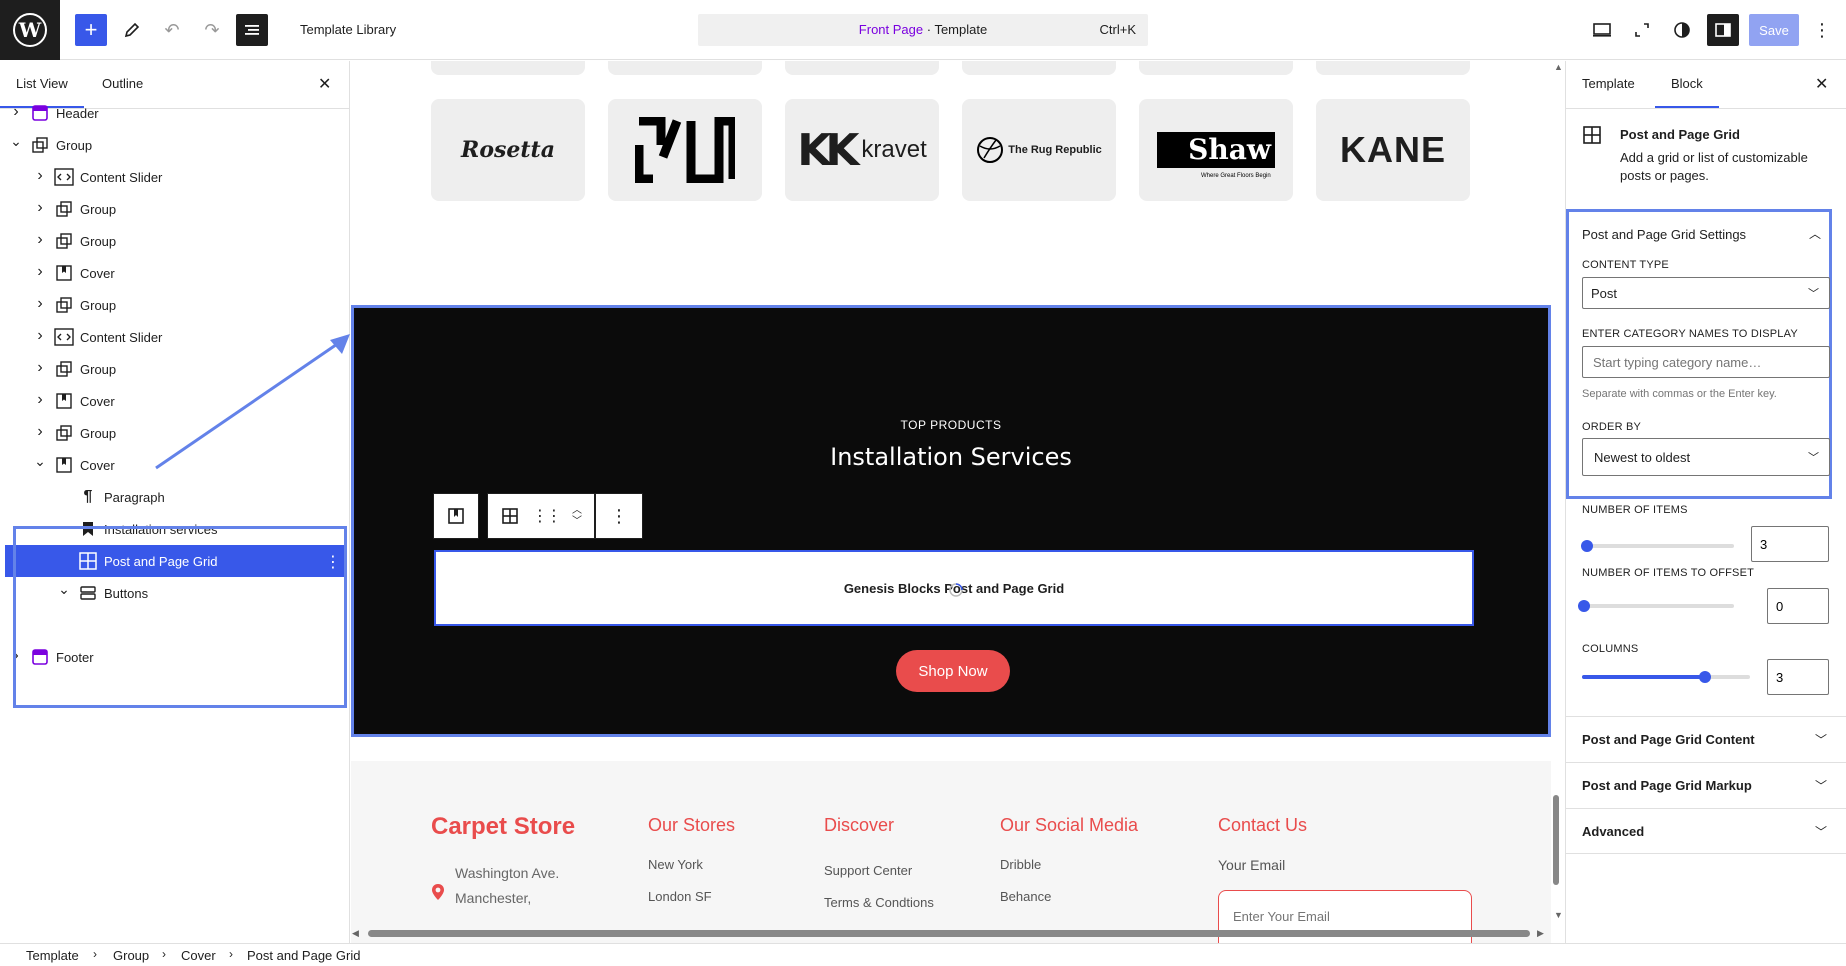 The width and height of the screenshot is (1846, 966). Describe the element at coordinates (1687, 92) in the screenshot. I see `tab-block: Block` at that location.